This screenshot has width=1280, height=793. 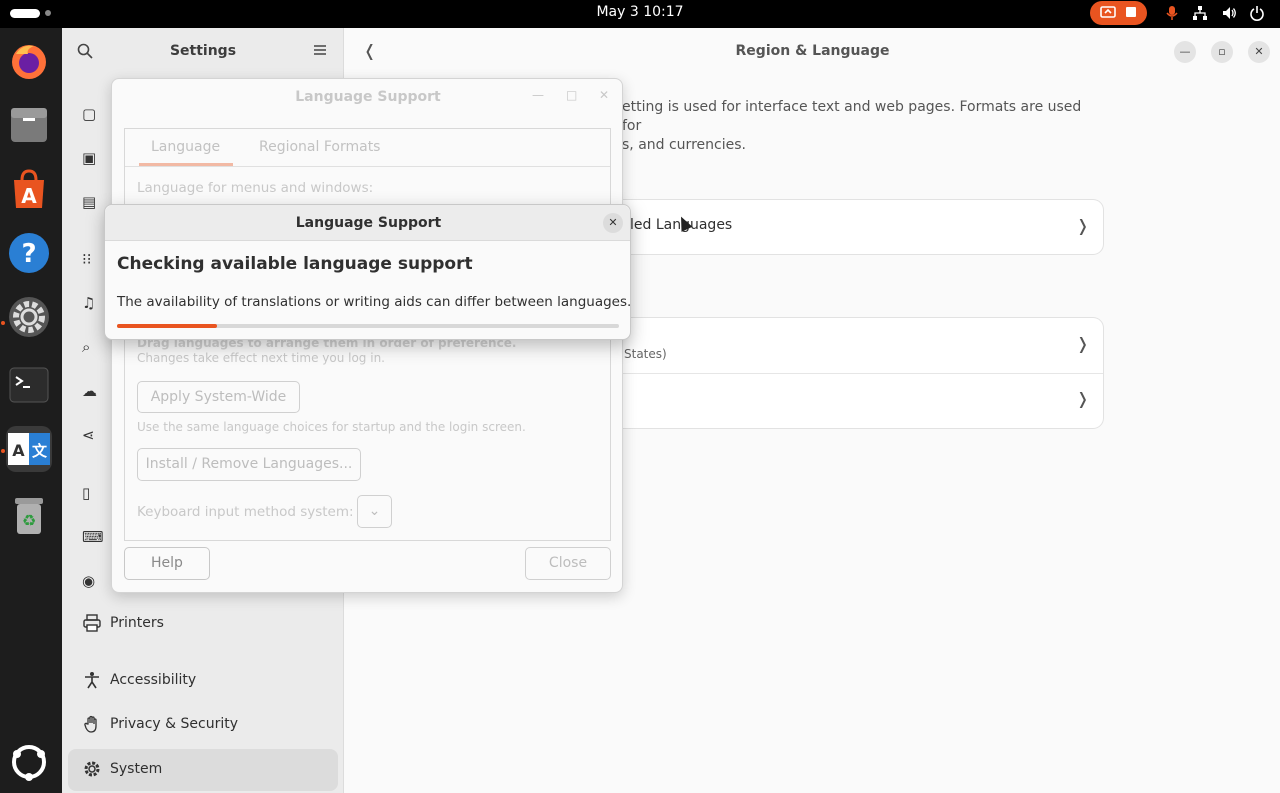 What do you see at coordinates (832, 227) in the screenshot?
I see `manage-languages-row: led Languages ❭` at bounding box center [832, 227].